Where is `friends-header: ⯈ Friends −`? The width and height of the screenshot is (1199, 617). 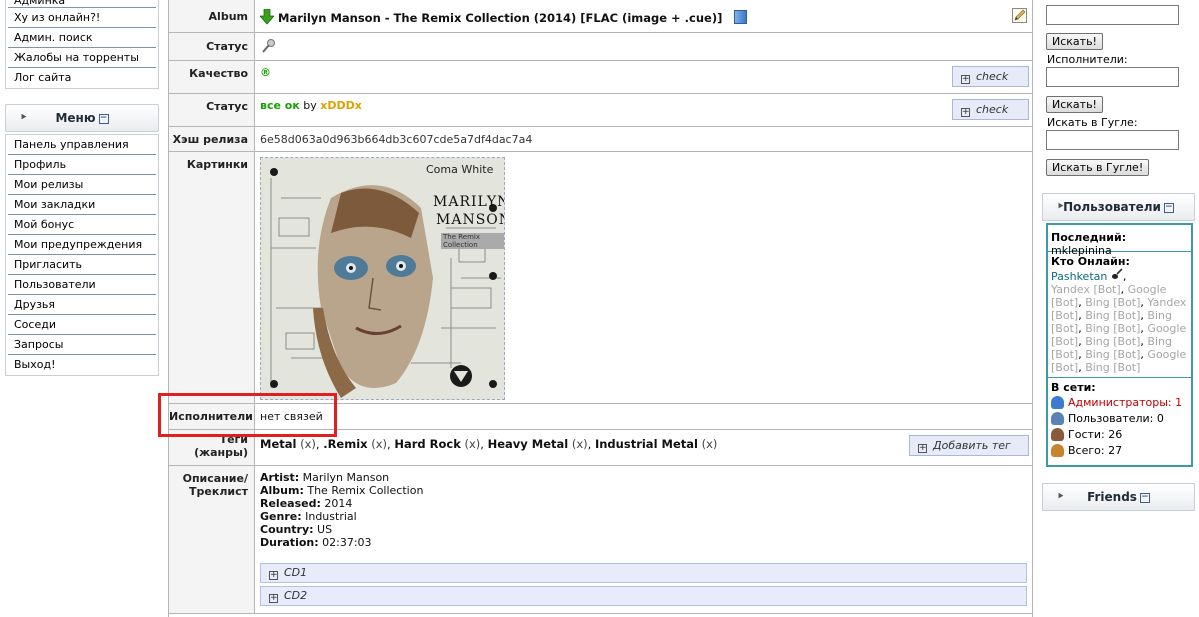 friends-header: ⯈ Friends − is located at coordinates (1118, 497).